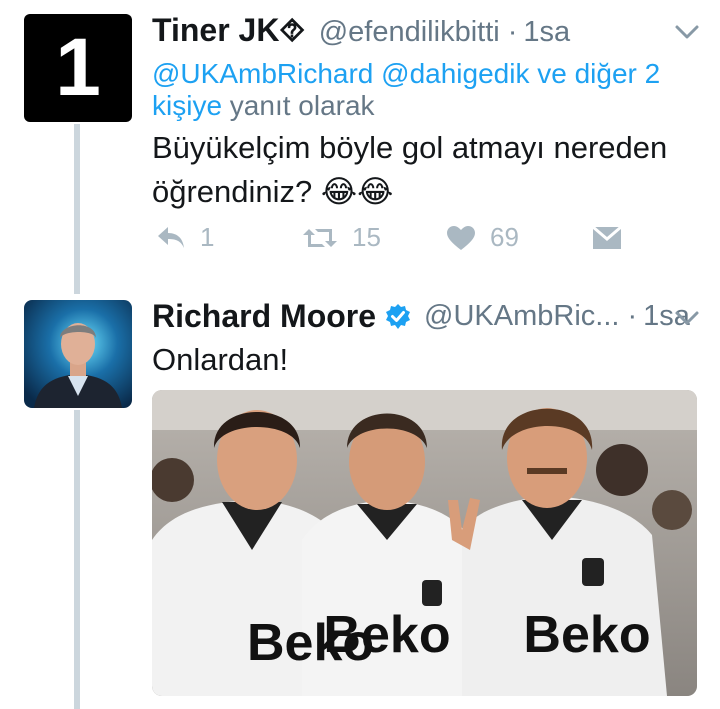 This screenshot has height=709, width=720. Describe the element at coordinates (341, 237) in the screenshot. I see `retweet-button: 15` at that location.